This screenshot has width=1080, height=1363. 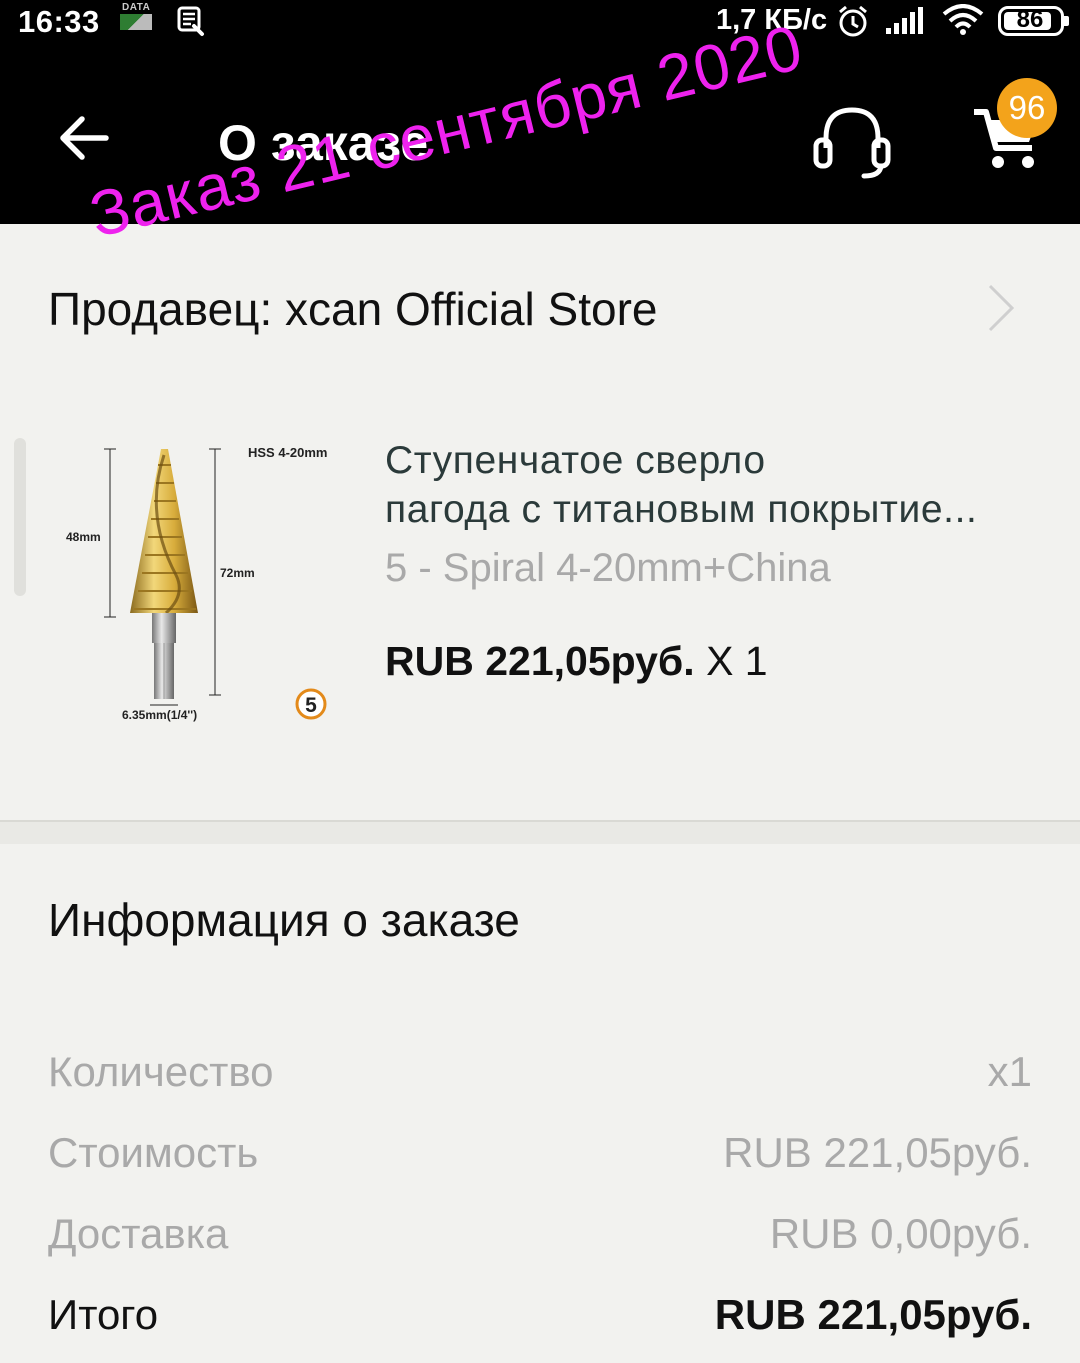 I want to click on total-label: Итого, so click(x=103, y=1314).